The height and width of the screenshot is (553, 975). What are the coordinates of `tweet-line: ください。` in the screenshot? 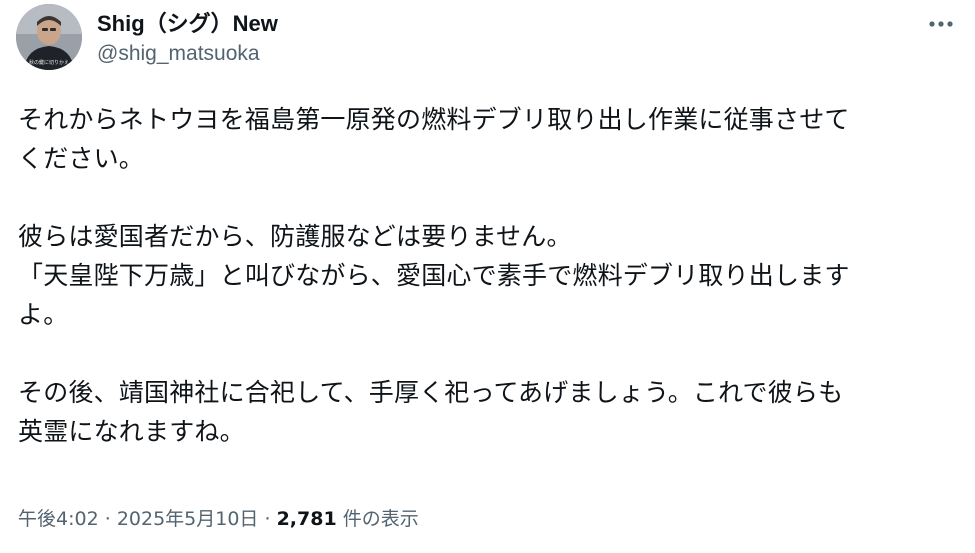 It's located at (81, 158).